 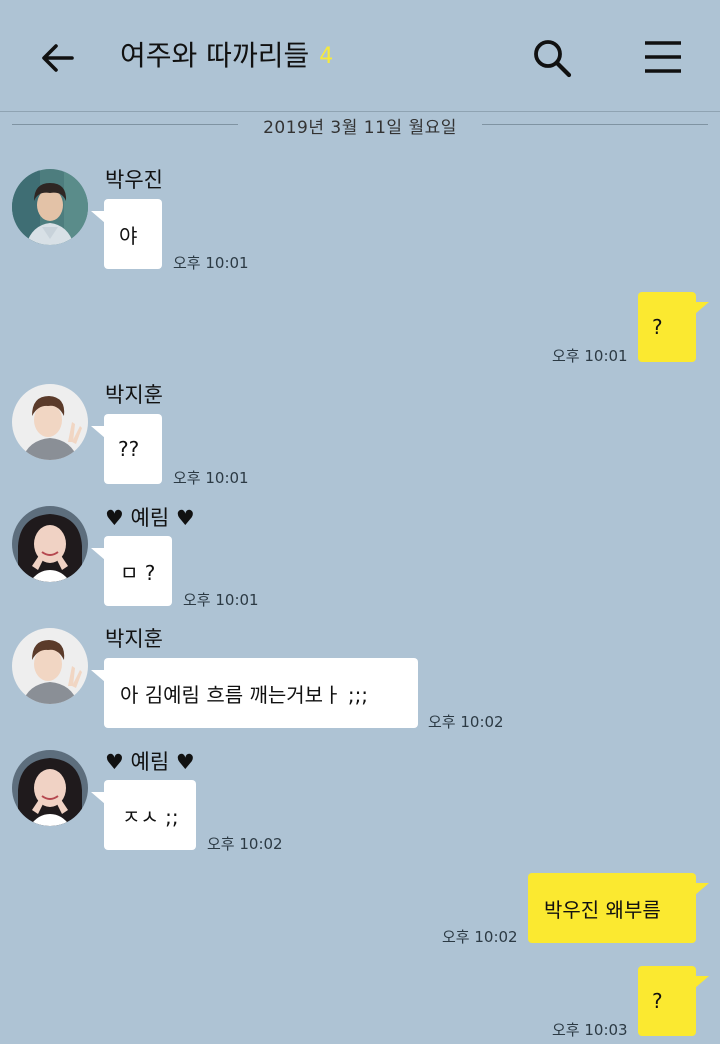 I want to click on message-text: ??, so click(x=129, y=449).